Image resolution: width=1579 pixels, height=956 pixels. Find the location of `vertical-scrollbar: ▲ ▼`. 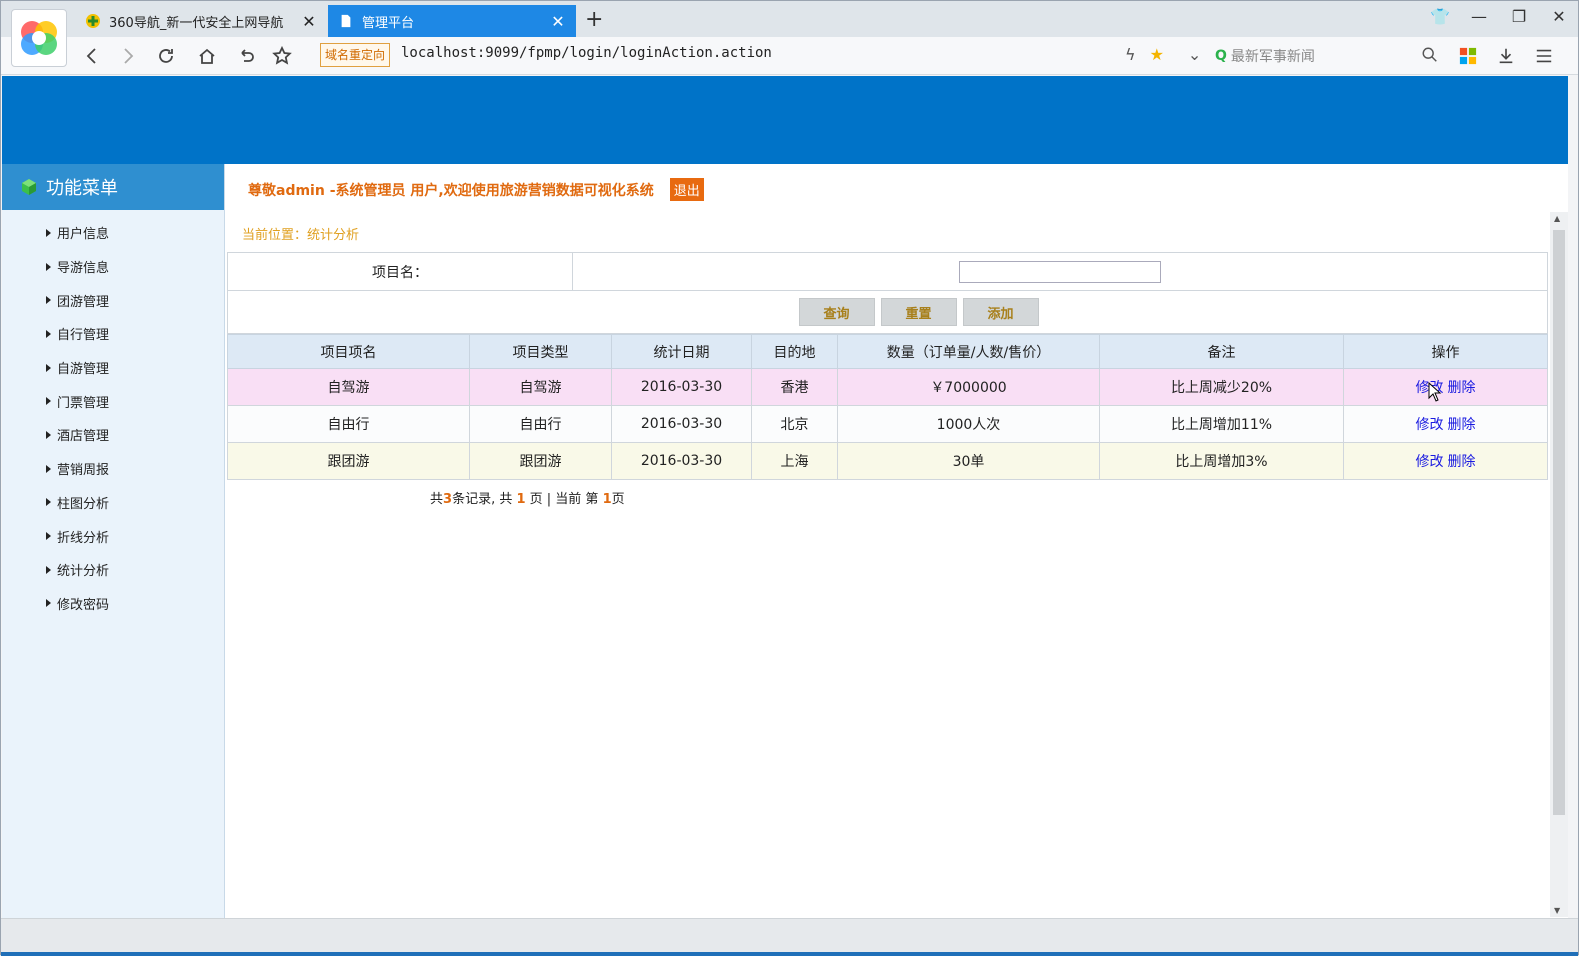

vertical-scrollbar: ▲ ▼ is located at coordinates (1559, 564).